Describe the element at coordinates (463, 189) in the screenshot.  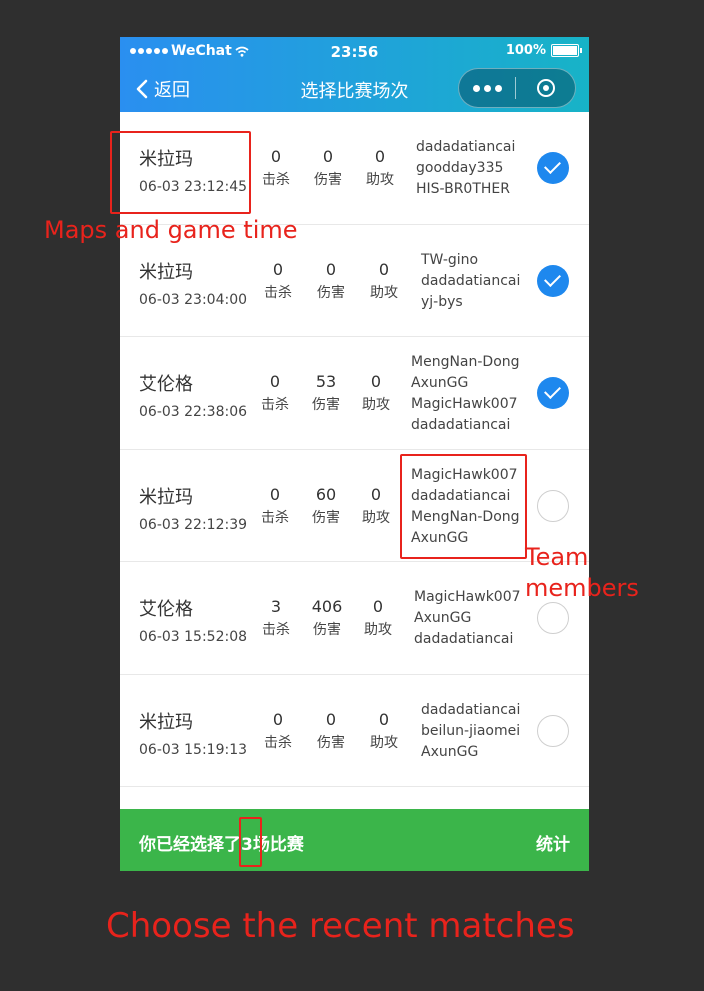
I see `member-name: HIS-BR0THER` at that location.